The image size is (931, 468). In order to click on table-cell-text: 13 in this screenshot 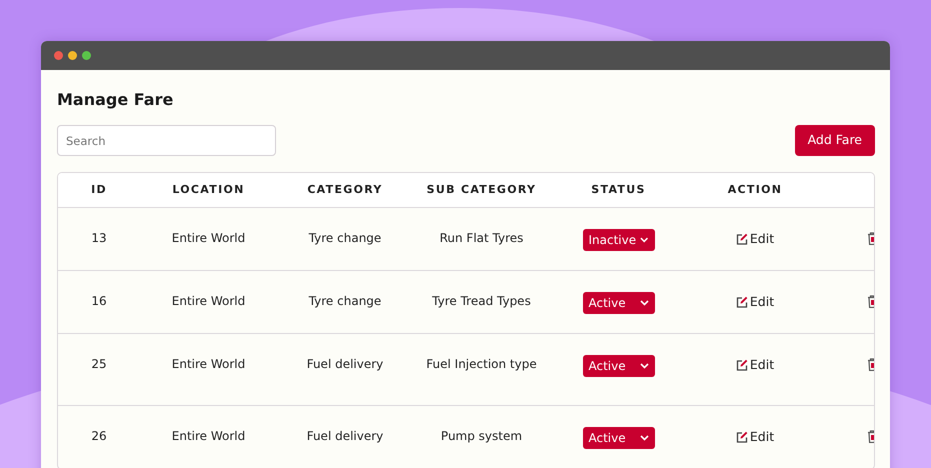, I will do `click(99, 238)`.